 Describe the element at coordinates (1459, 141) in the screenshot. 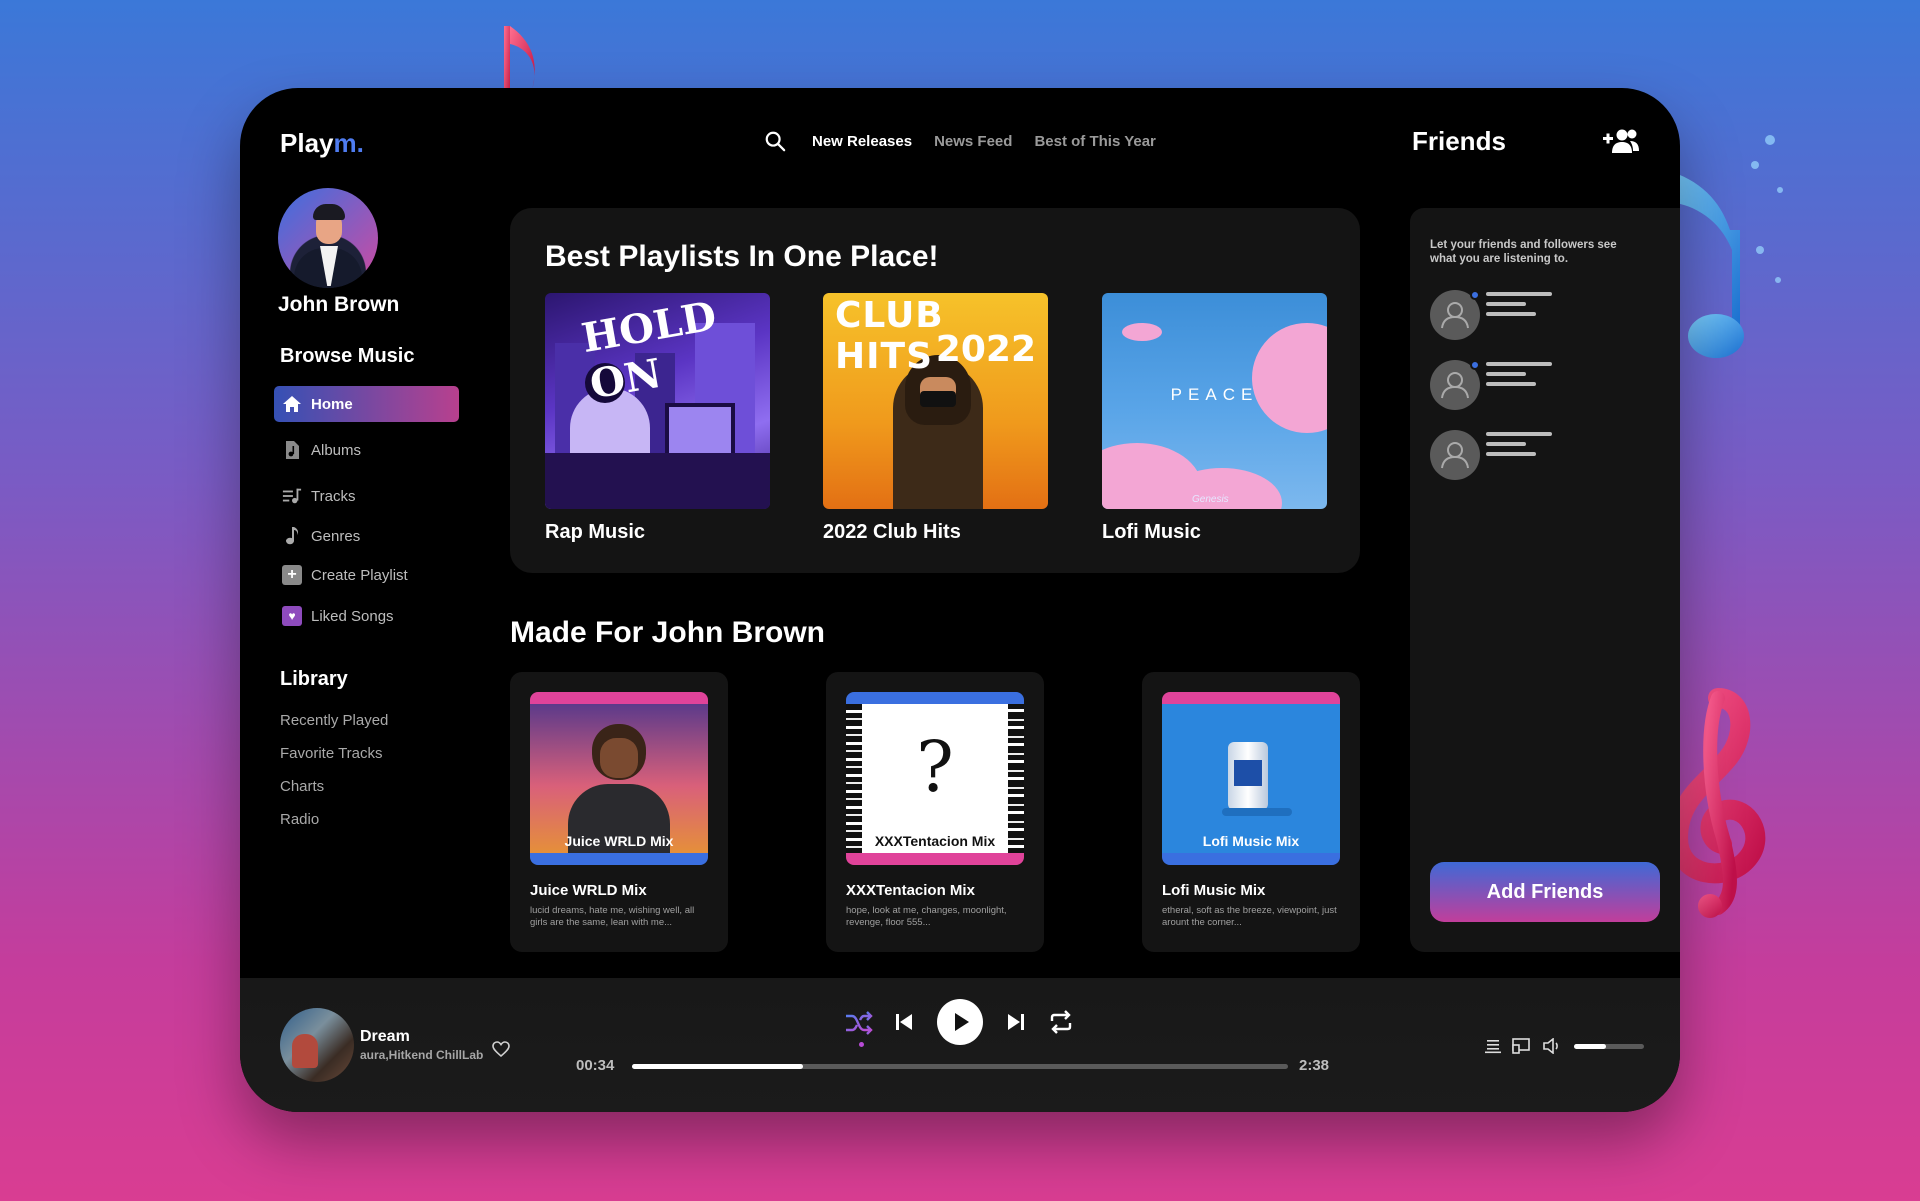

I see `friends-title: Friends` at that location.